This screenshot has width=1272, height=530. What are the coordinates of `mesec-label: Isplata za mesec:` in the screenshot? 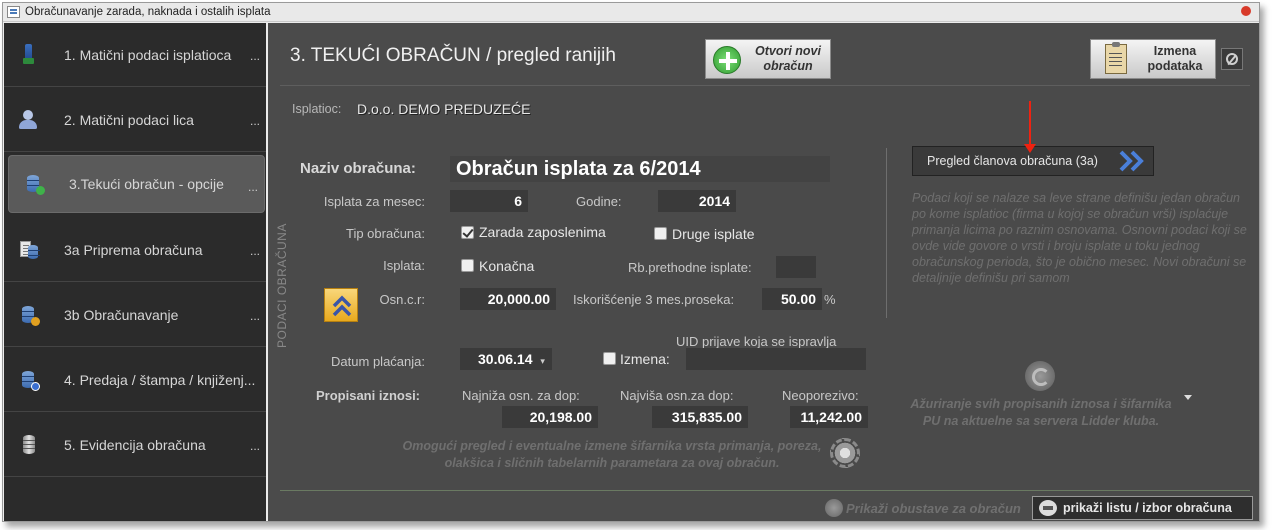 It's located at (374, 201).